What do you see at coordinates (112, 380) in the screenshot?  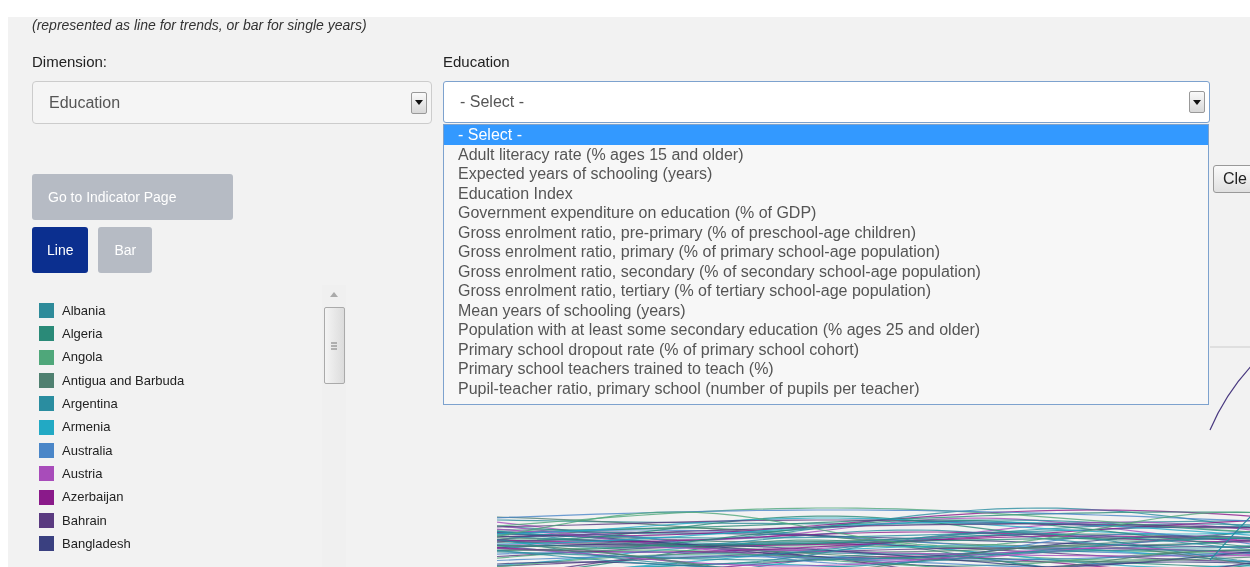 I see `country-legend-item: Antigua and Barbuda` at bounding box center [112, 380].